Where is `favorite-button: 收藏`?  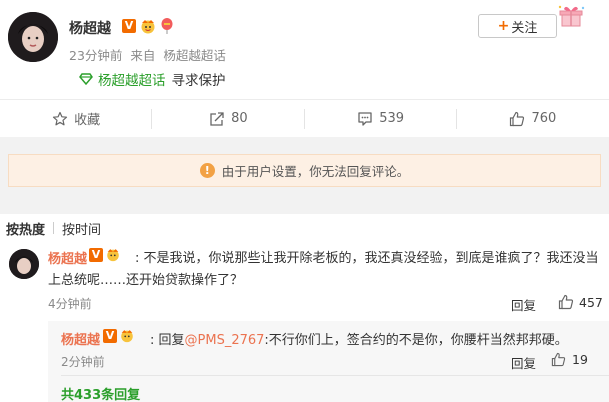 favorite-button: 收藏 is located at coordinates (76, 118).